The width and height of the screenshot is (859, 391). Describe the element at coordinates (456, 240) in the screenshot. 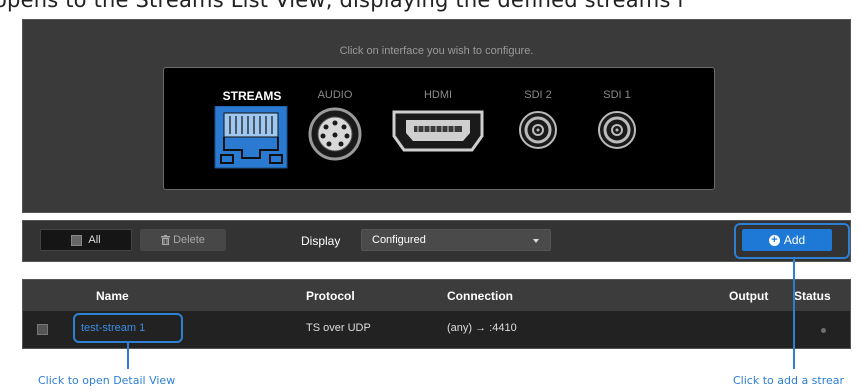

I see `display-select: Configured` at that location.